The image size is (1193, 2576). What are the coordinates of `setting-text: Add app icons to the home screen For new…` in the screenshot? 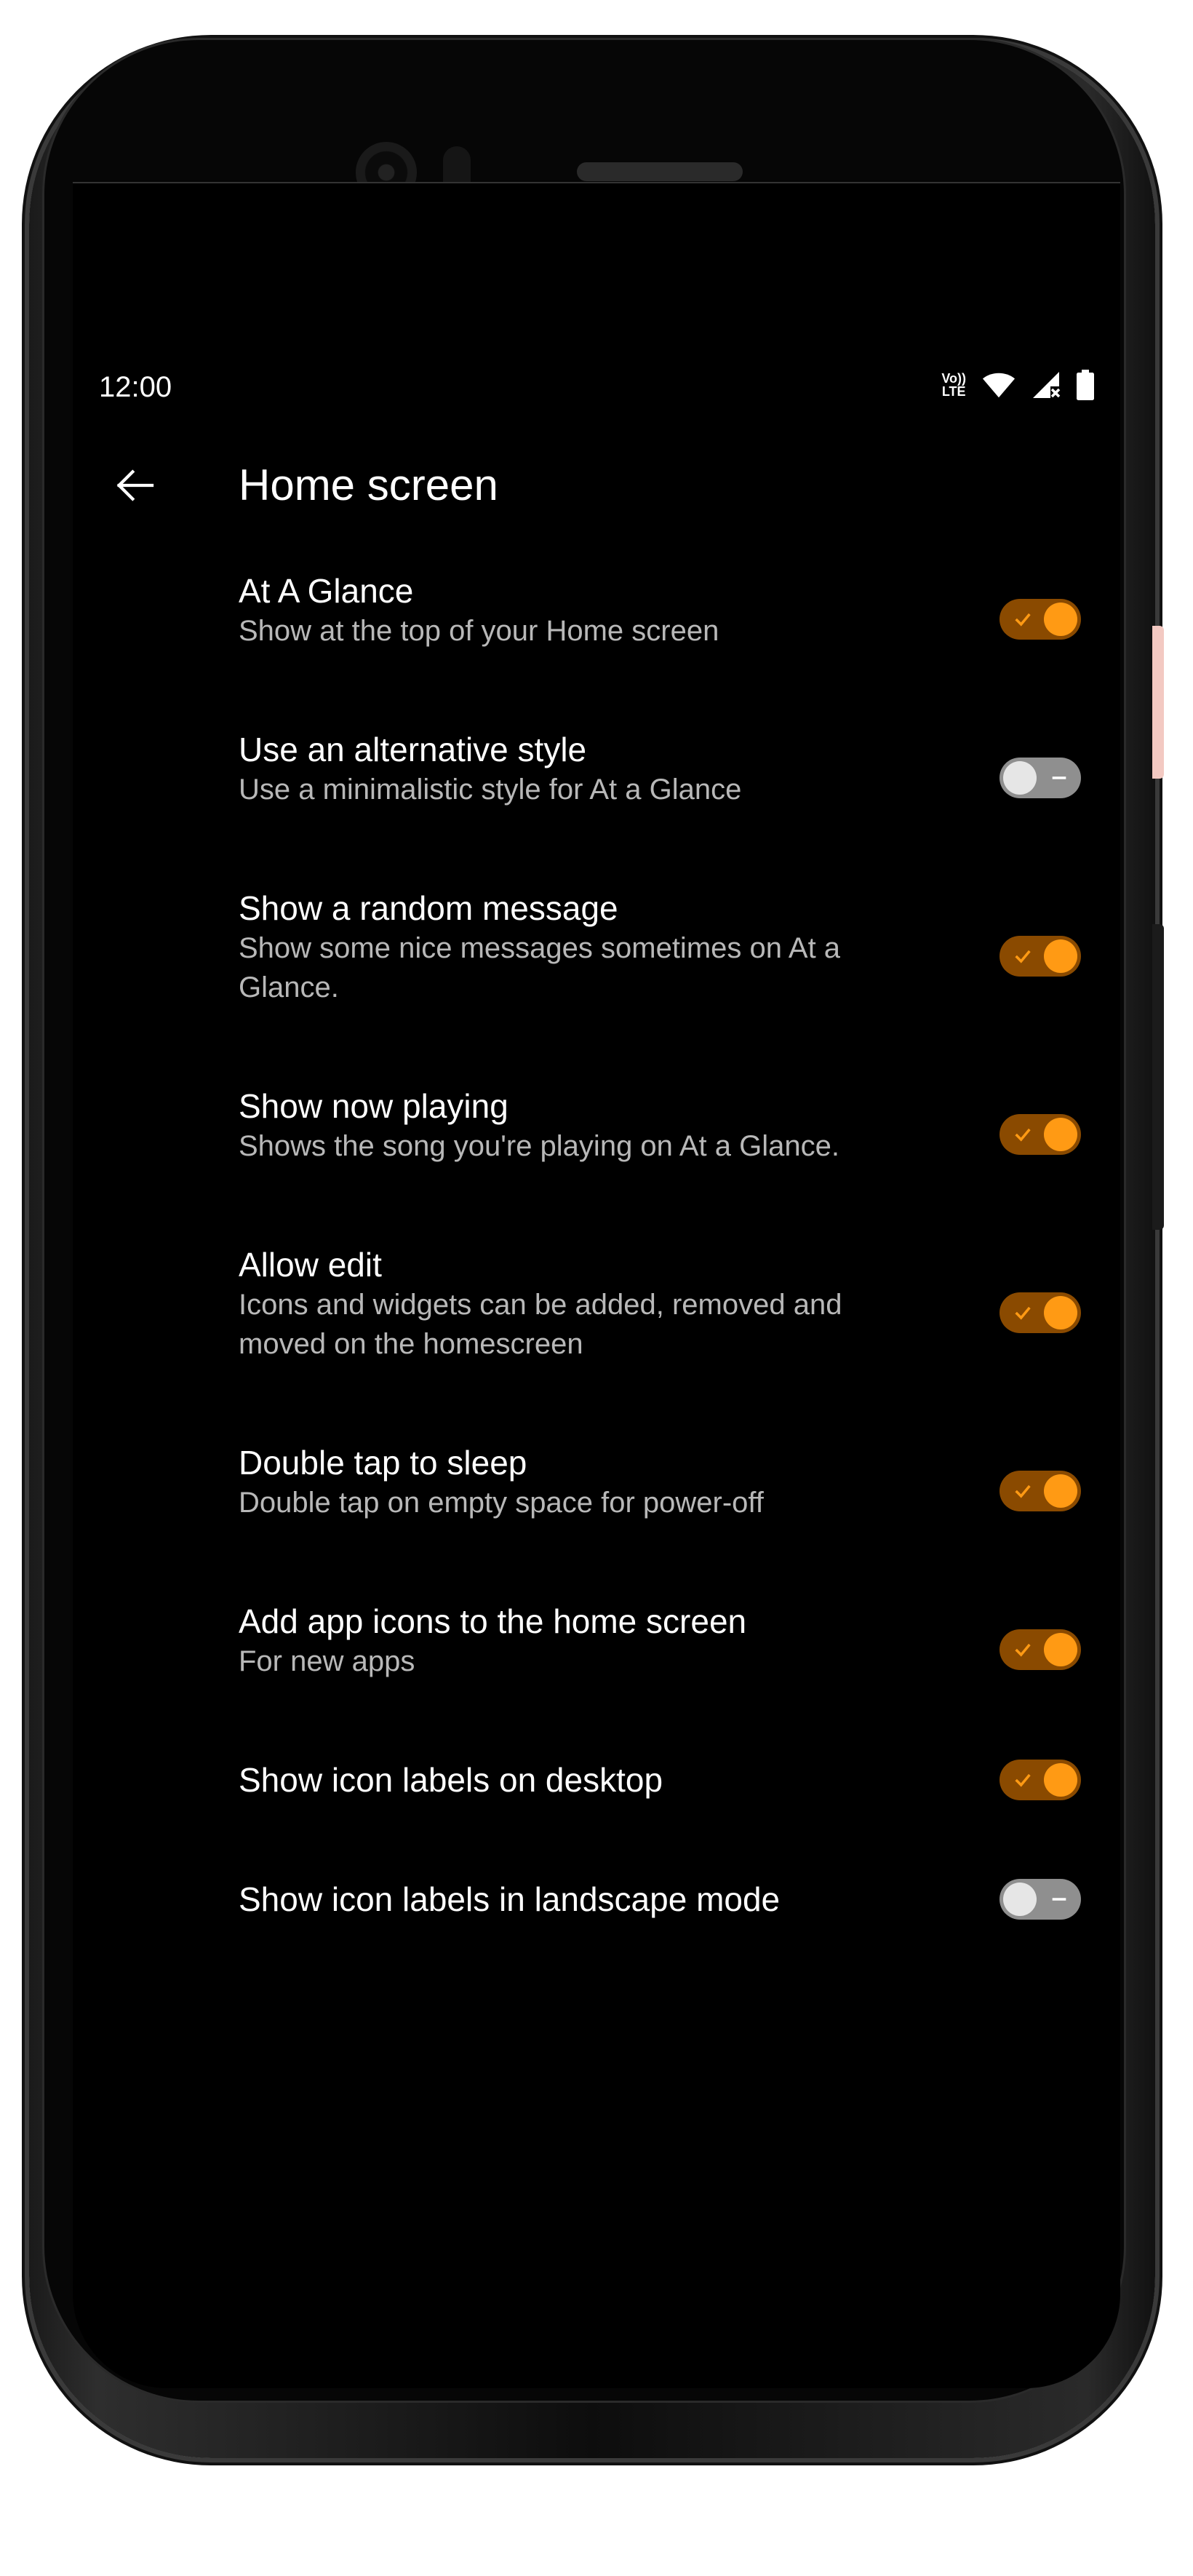 It's located at (588, 1641).